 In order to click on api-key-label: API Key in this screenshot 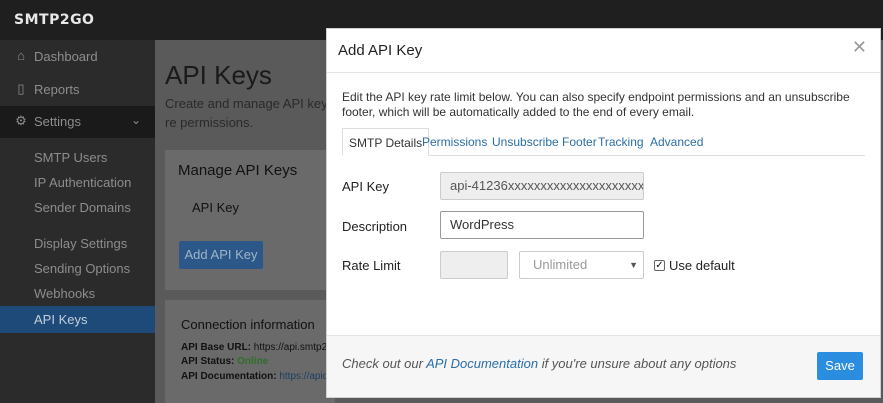, I will do `click(365, 186)`.